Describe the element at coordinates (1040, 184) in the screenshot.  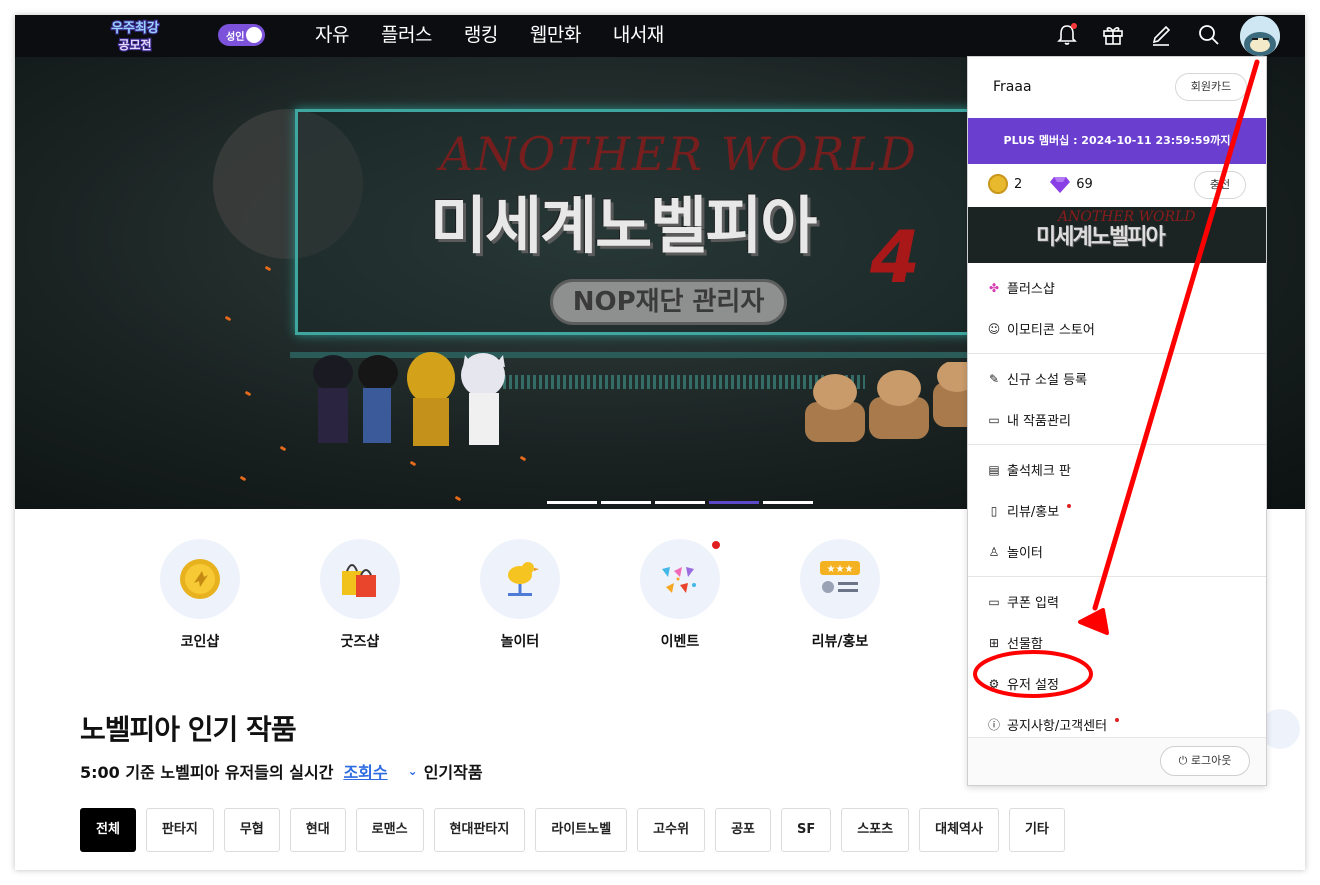
I see `wallet: 2 69` at that location.